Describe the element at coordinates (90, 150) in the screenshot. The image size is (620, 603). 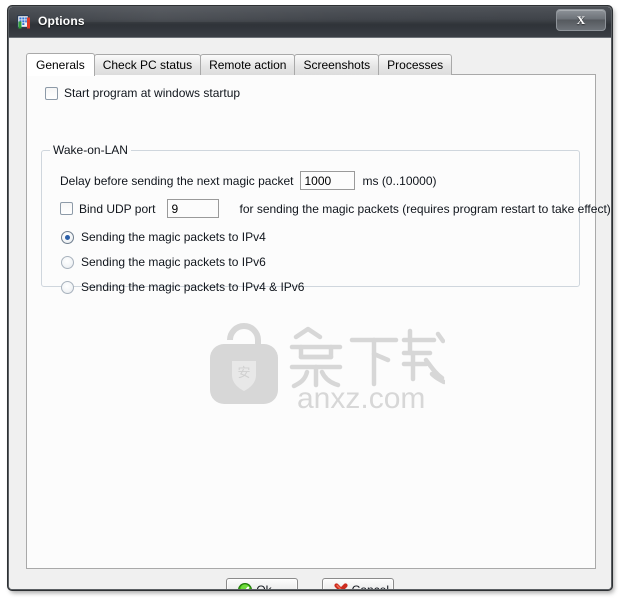
I see `wake-on-lan-legend: Wake-on-LAN` at that location.